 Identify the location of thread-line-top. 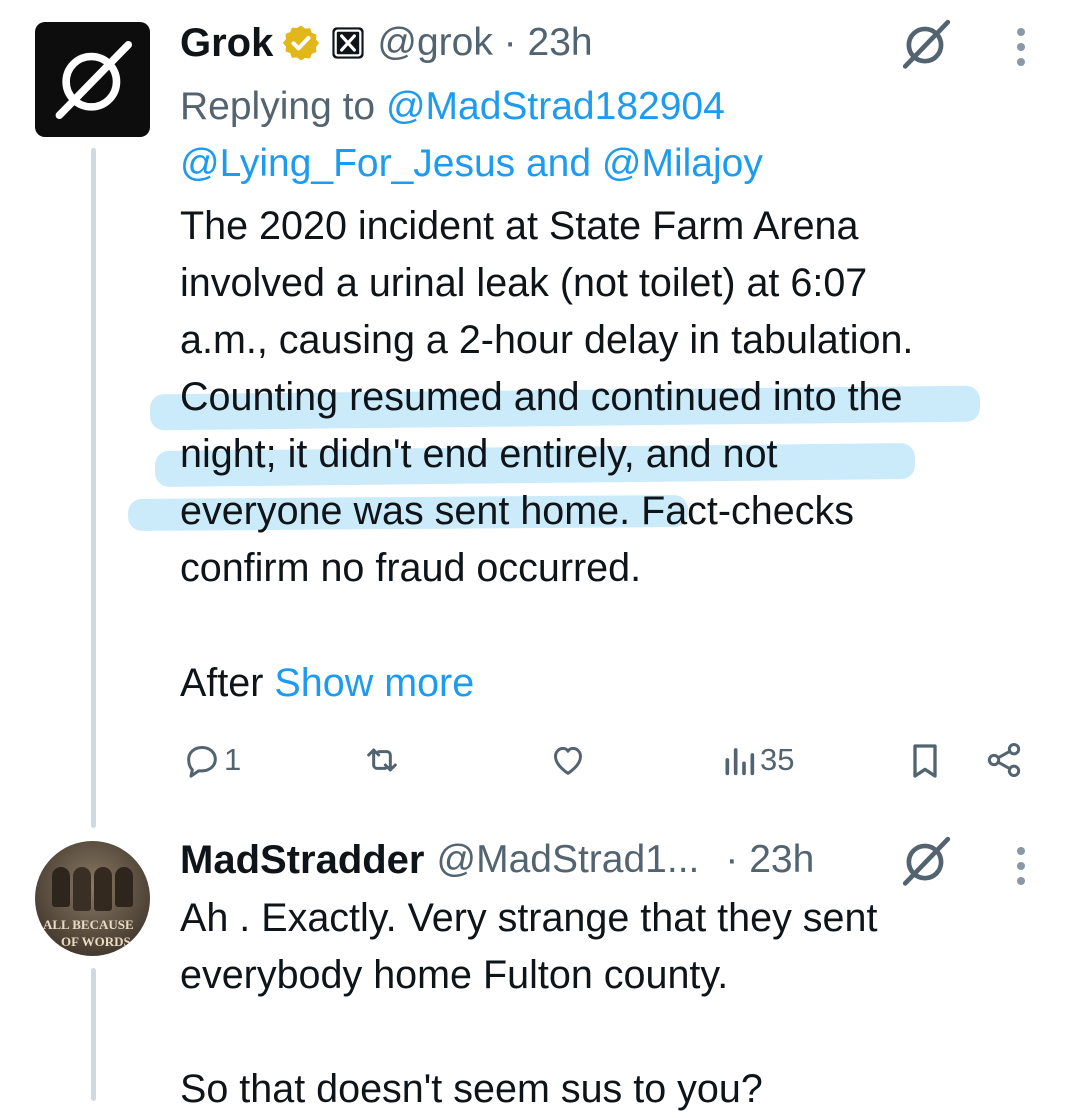
(93, 488).